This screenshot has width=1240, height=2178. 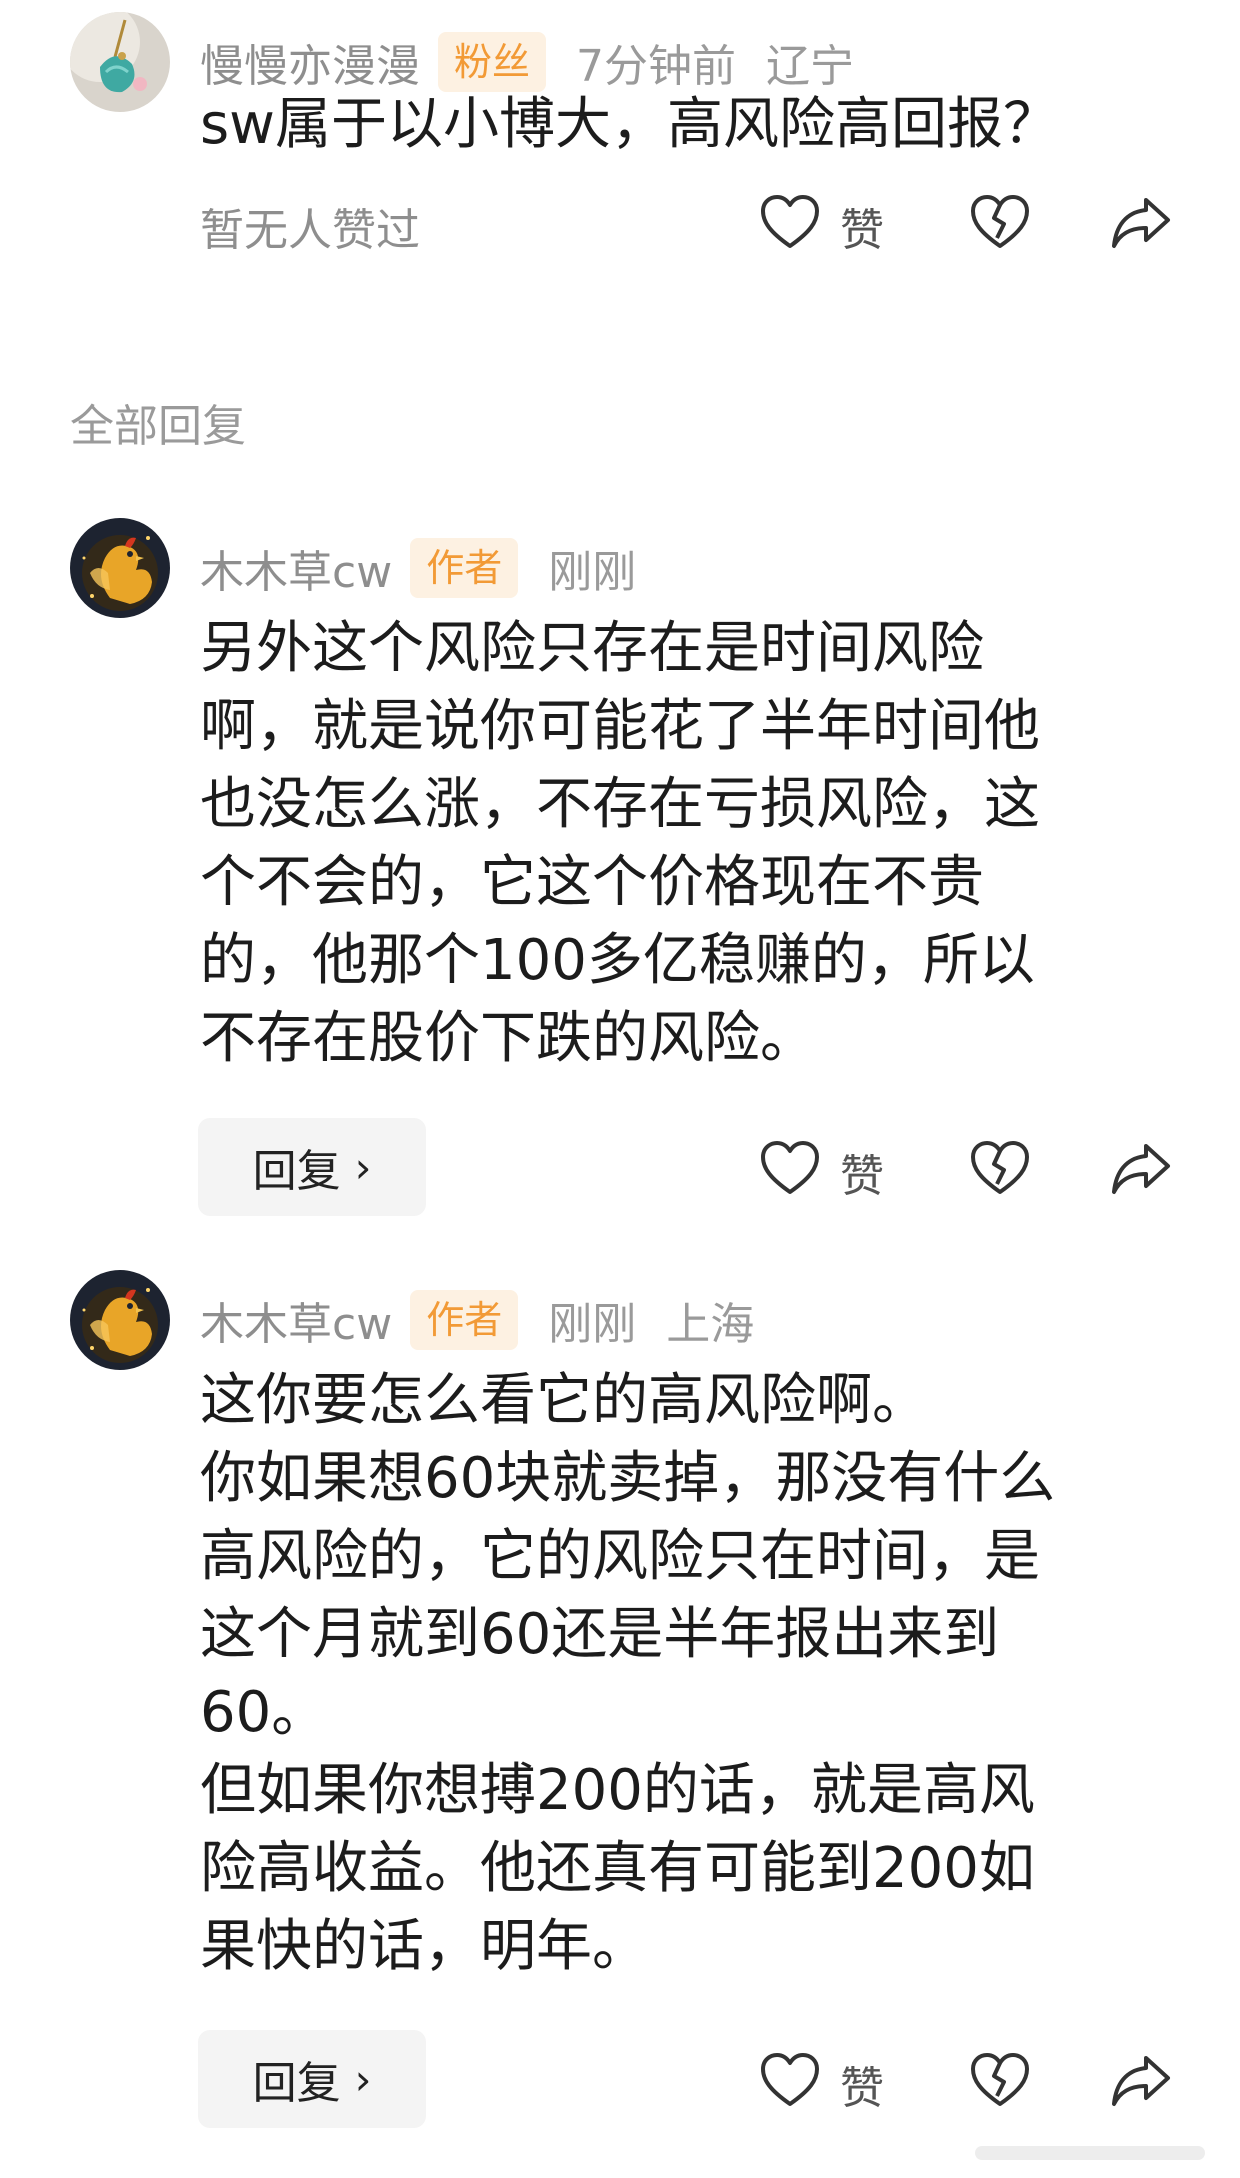 I want to click on comment-meta: 木木草cw 作者 刚刚 上海, so click(x=477, y=1320).